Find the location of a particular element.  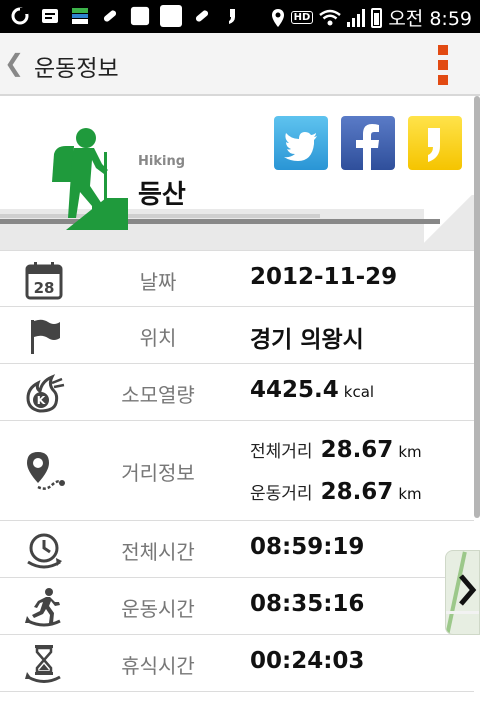

exercise-distance-unit: km is located at coordinates (410, 494).